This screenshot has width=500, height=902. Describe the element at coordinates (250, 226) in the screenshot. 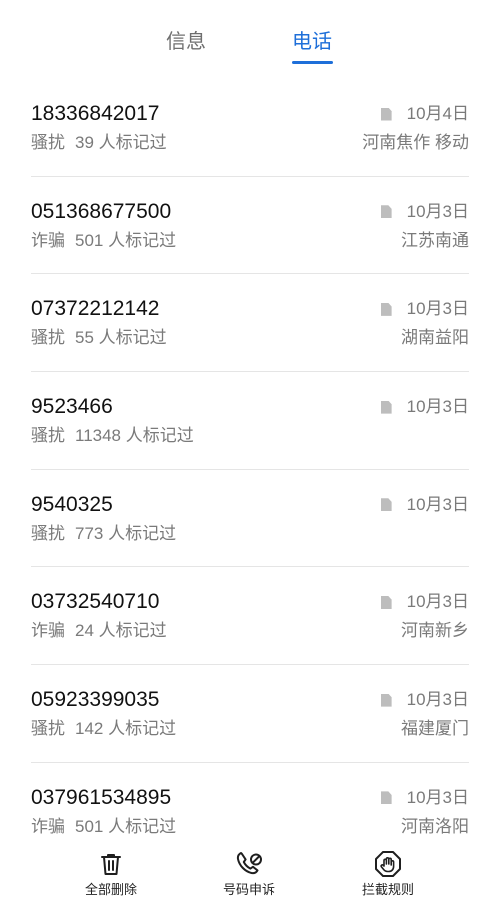

I see `call-row: 051368677500 诈骗 501 人标记过 10月3日 江苏南通` at that location.